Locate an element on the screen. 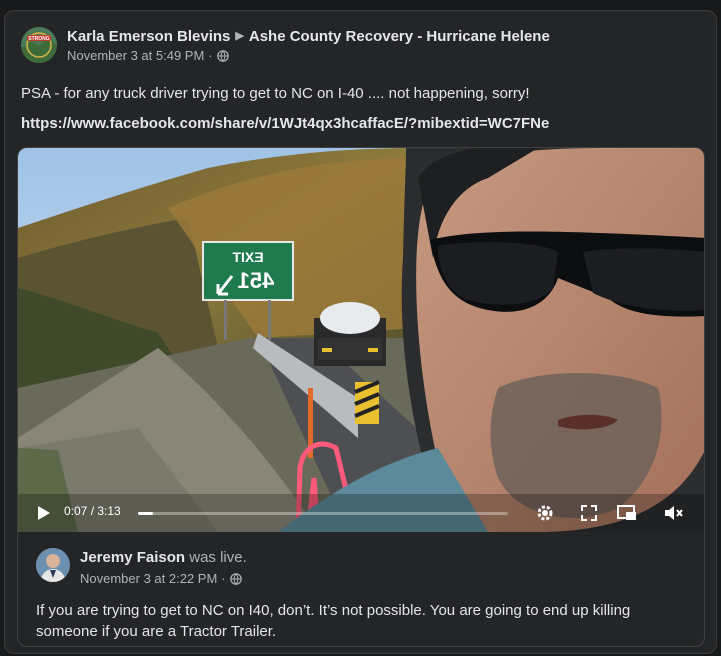 The image size is (721, 656). shared-post-timestamp: November 3 at 2:22 PM is located at coordinates (148, 578).